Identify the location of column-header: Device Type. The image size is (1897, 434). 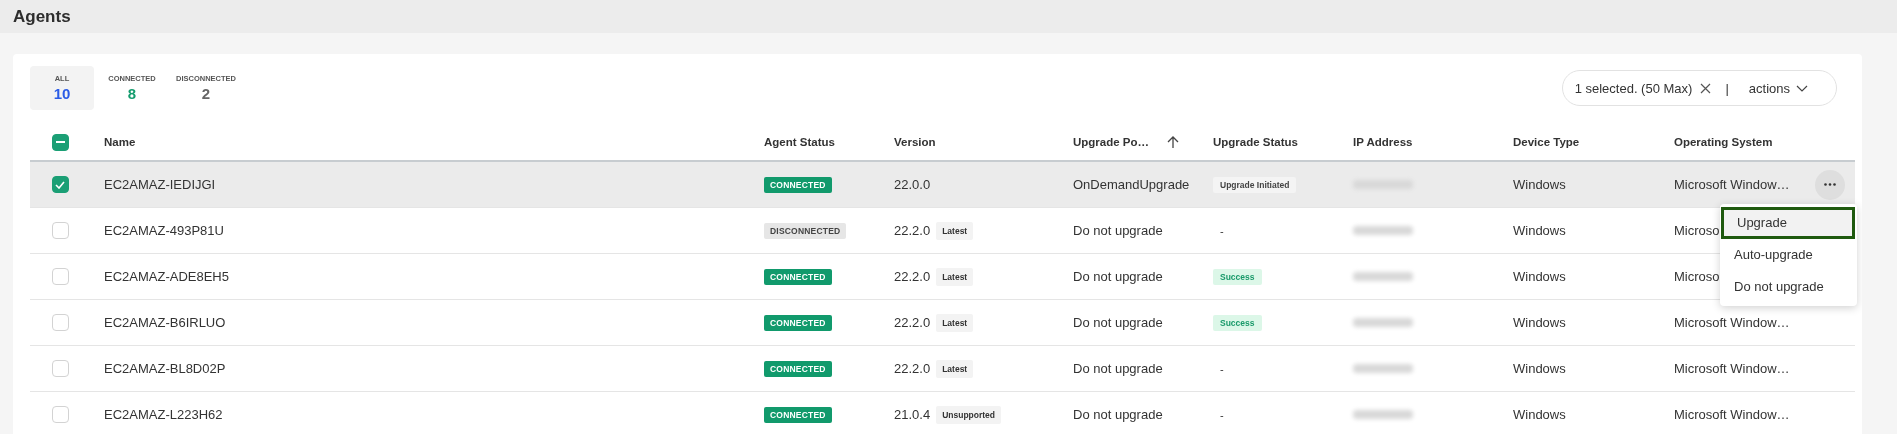
(1546, 142).